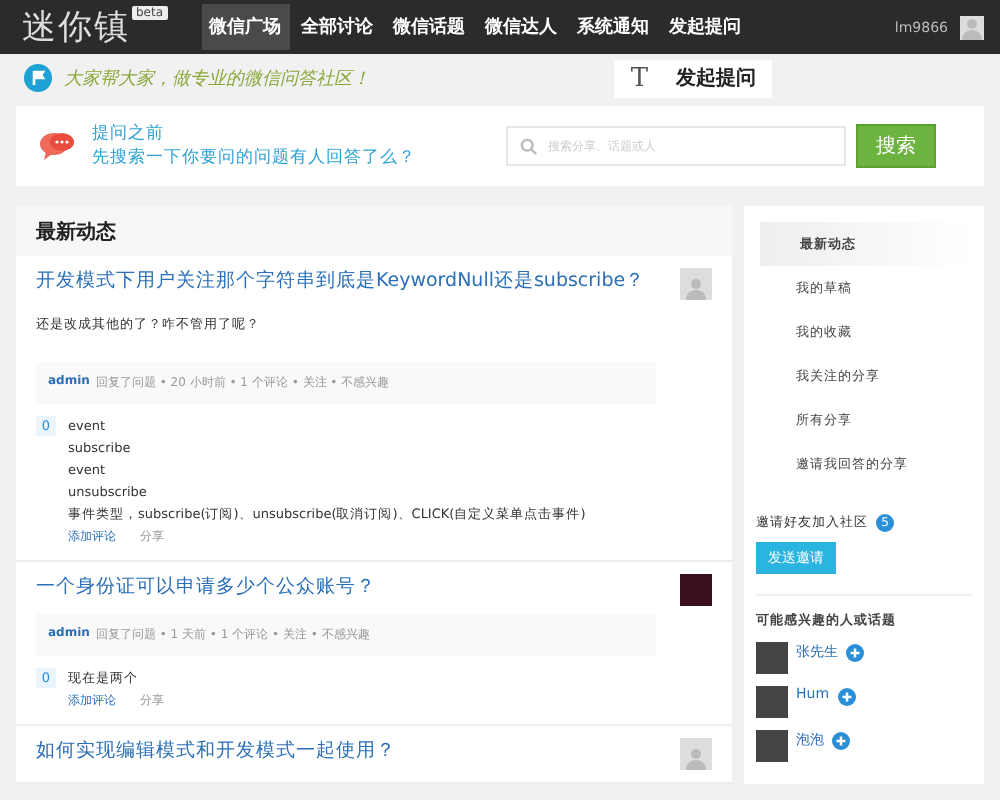  What do you see at coordinates (693, 78) in the screenshot?
I see `ask-question-button: T 发起提问` at bounding box center [693, 78].